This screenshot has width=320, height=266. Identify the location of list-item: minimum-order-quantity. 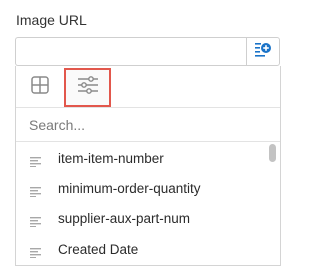
(141, 189).